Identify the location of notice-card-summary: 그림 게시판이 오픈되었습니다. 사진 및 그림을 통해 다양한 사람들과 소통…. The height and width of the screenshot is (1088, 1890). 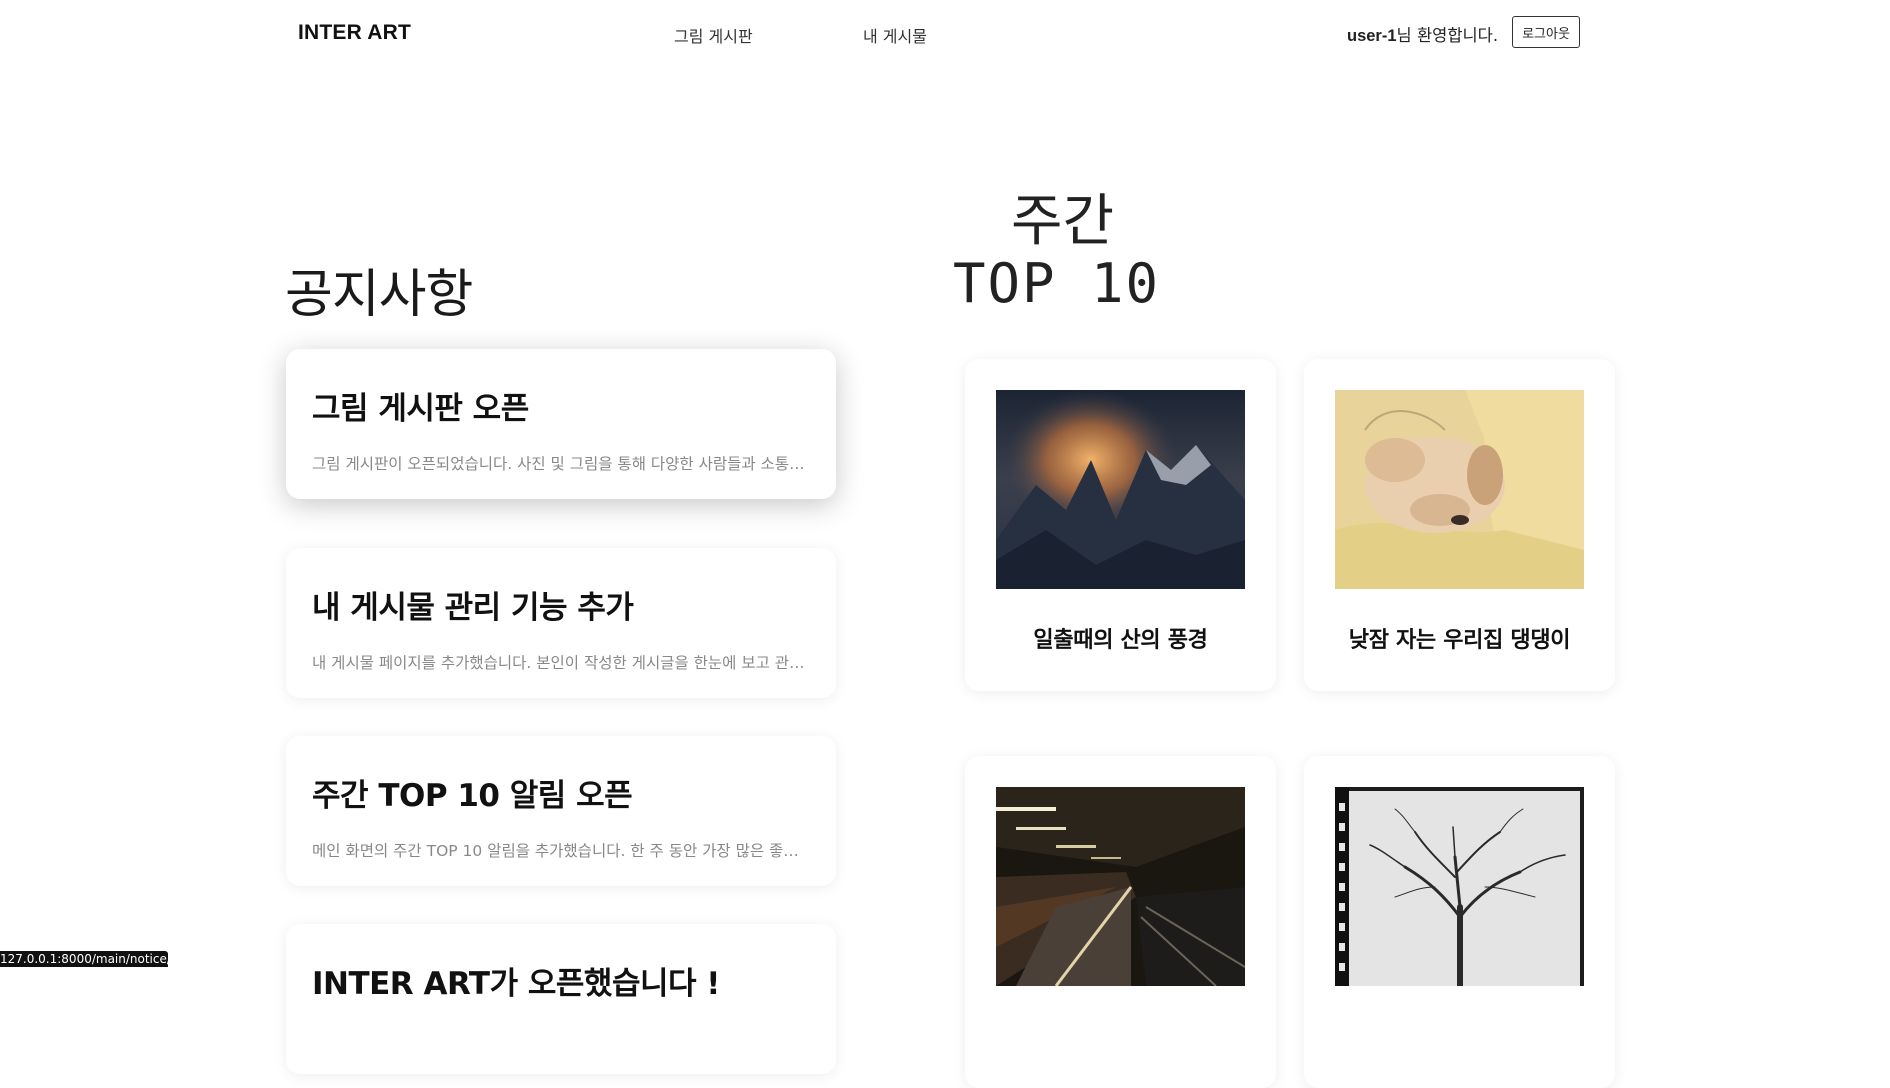
(558, 464).